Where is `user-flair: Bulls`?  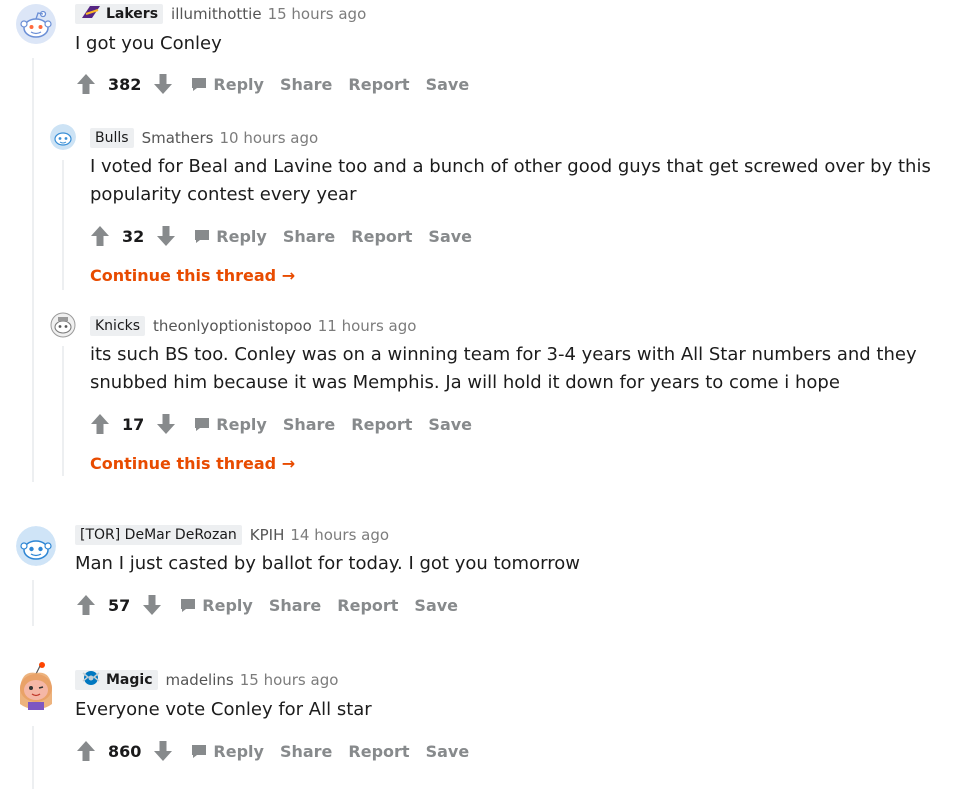 user-flair: Bulls is located at coordinates (112, 138).